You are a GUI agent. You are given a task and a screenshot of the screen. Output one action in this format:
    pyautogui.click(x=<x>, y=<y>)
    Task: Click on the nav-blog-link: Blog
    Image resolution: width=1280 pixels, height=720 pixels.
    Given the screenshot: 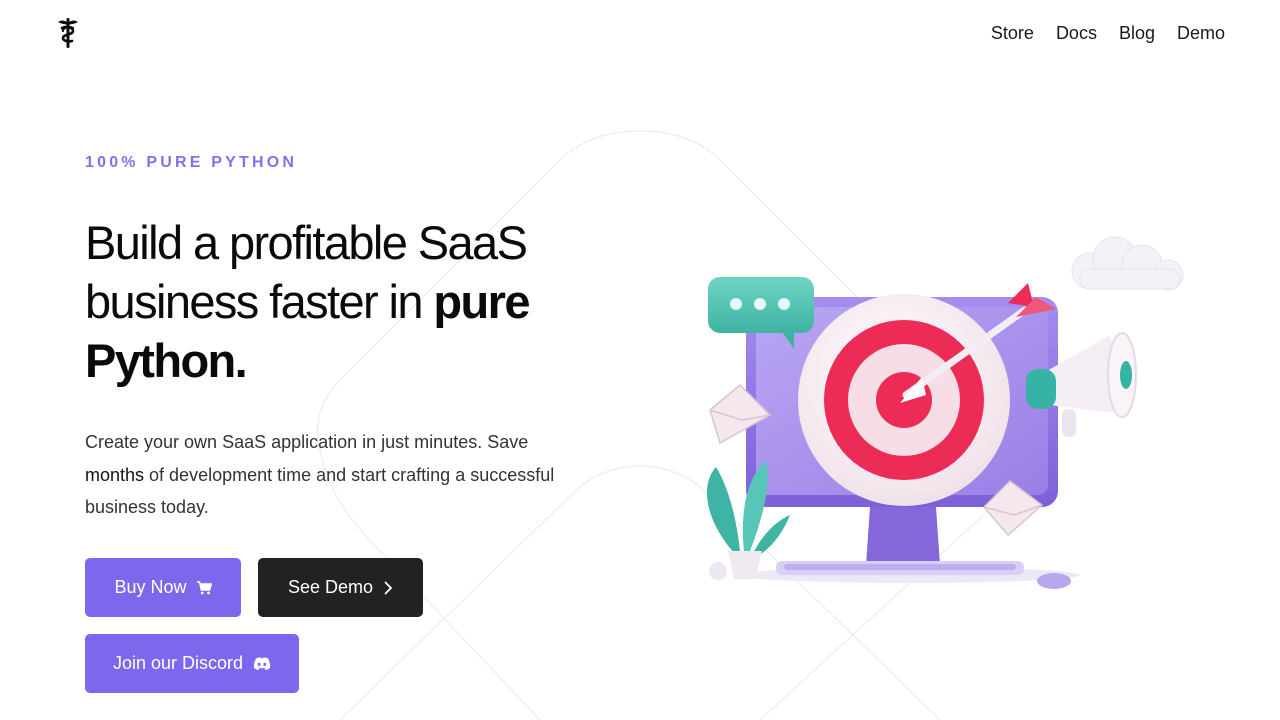 What is the action you would take?
    pyautogui.click(x=1137, y=33)
    